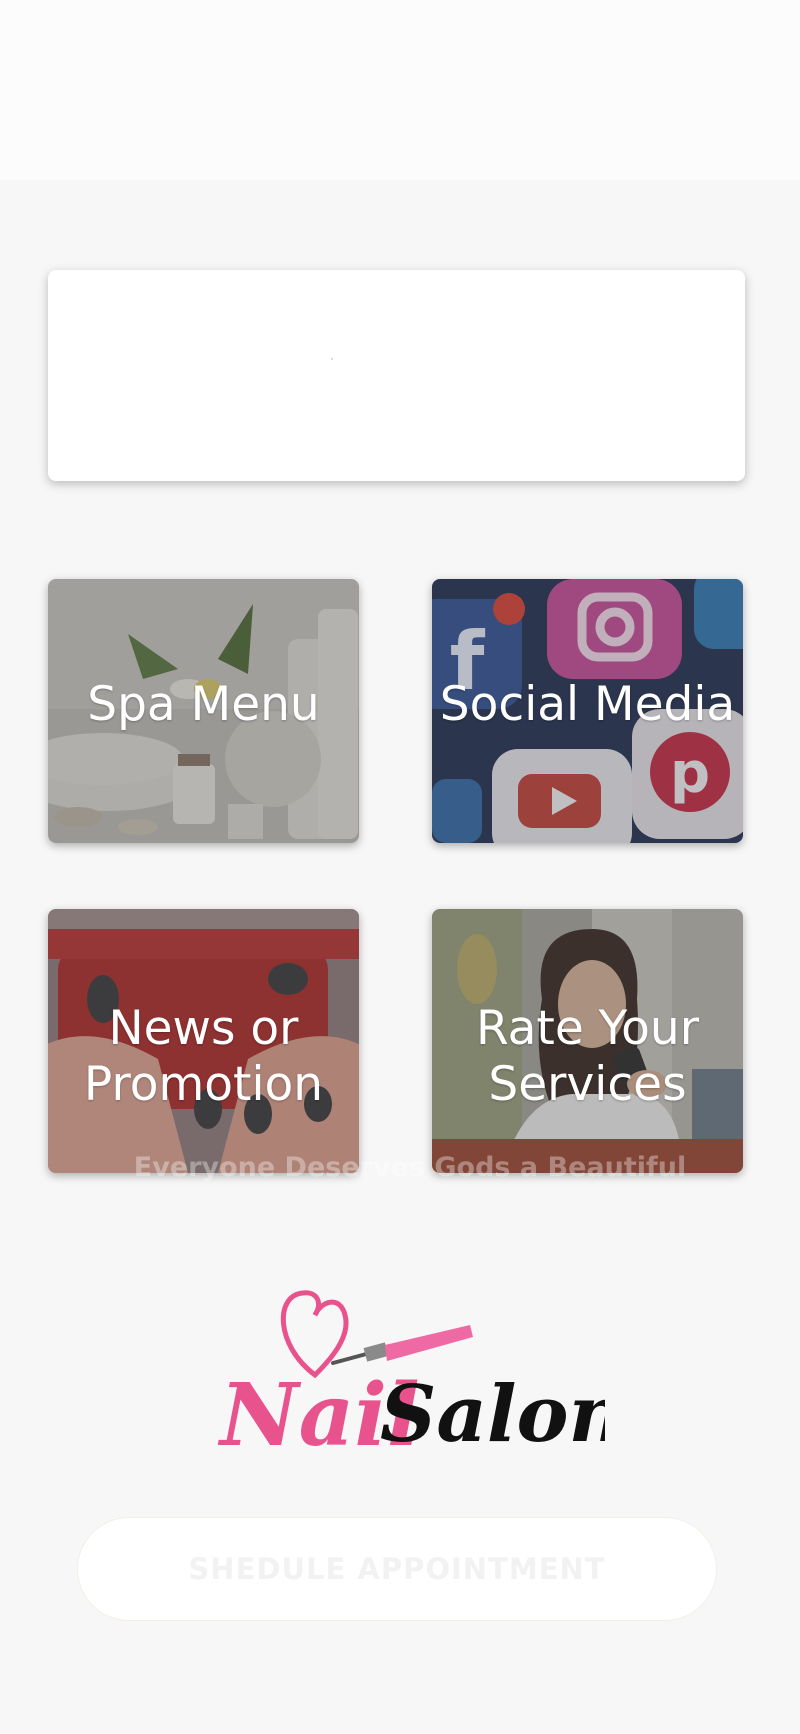  I want to click on tile-rate-your-services: Rate Your Services, so click(587, 1041).